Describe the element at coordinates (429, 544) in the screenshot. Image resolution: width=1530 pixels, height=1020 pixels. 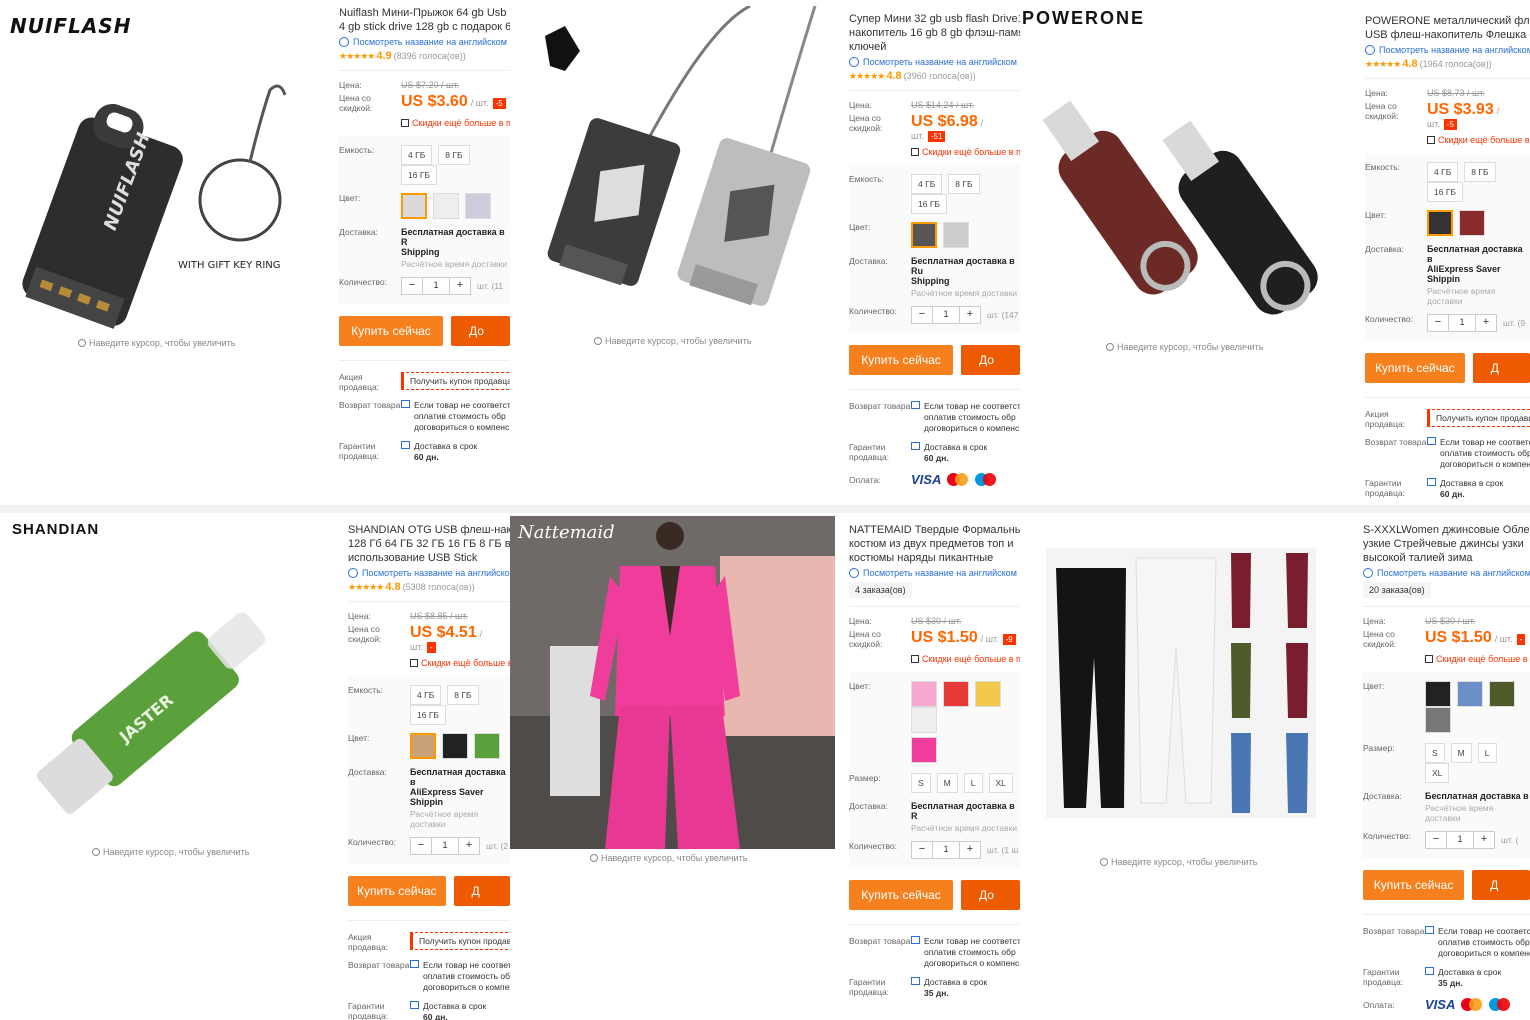
I see `product-title-line: 128 Гб 64 ГБ 32 ГБ 16 ГБ 8 ГБ вне` at that location.